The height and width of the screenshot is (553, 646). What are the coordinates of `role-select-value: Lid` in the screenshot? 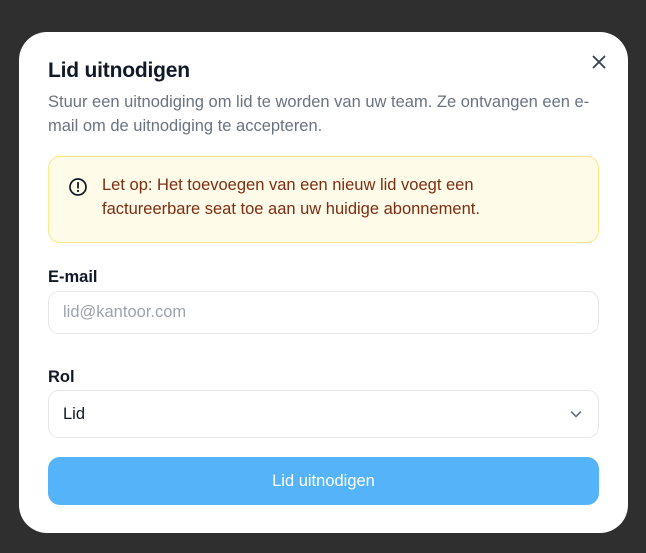 It's located at (74, 413).